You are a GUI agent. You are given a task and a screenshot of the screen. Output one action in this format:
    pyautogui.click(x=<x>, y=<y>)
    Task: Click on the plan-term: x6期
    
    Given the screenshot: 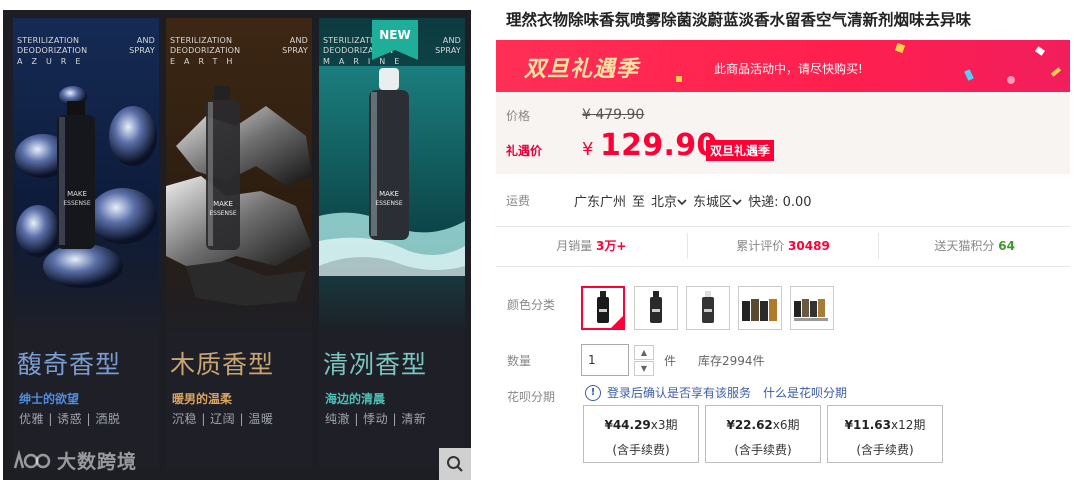 What is the action you would take?
    pyautogui.click(x=786, y=425)
    